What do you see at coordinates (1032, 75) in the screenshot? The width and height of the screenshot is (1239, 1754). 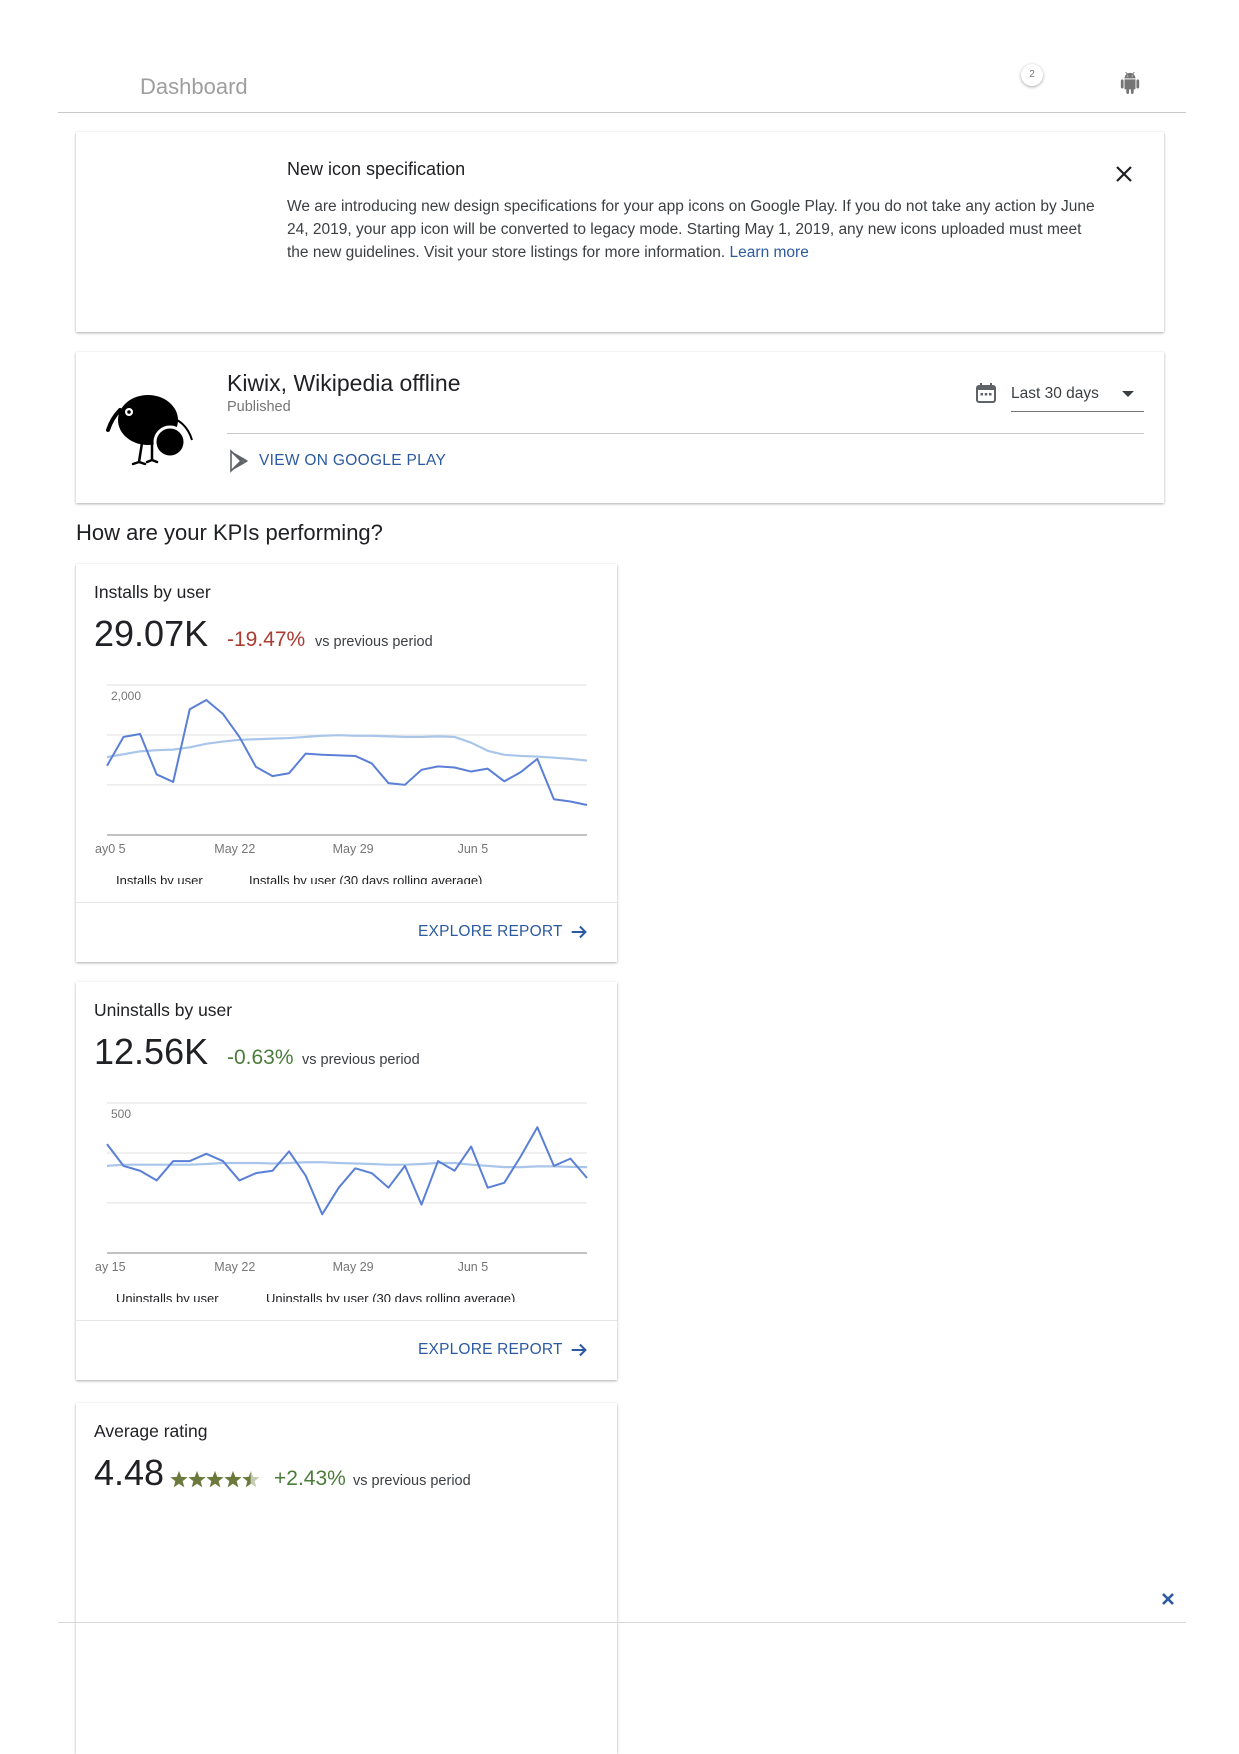 I see `notification-badge: 2` at bounding box center [1032, 75].